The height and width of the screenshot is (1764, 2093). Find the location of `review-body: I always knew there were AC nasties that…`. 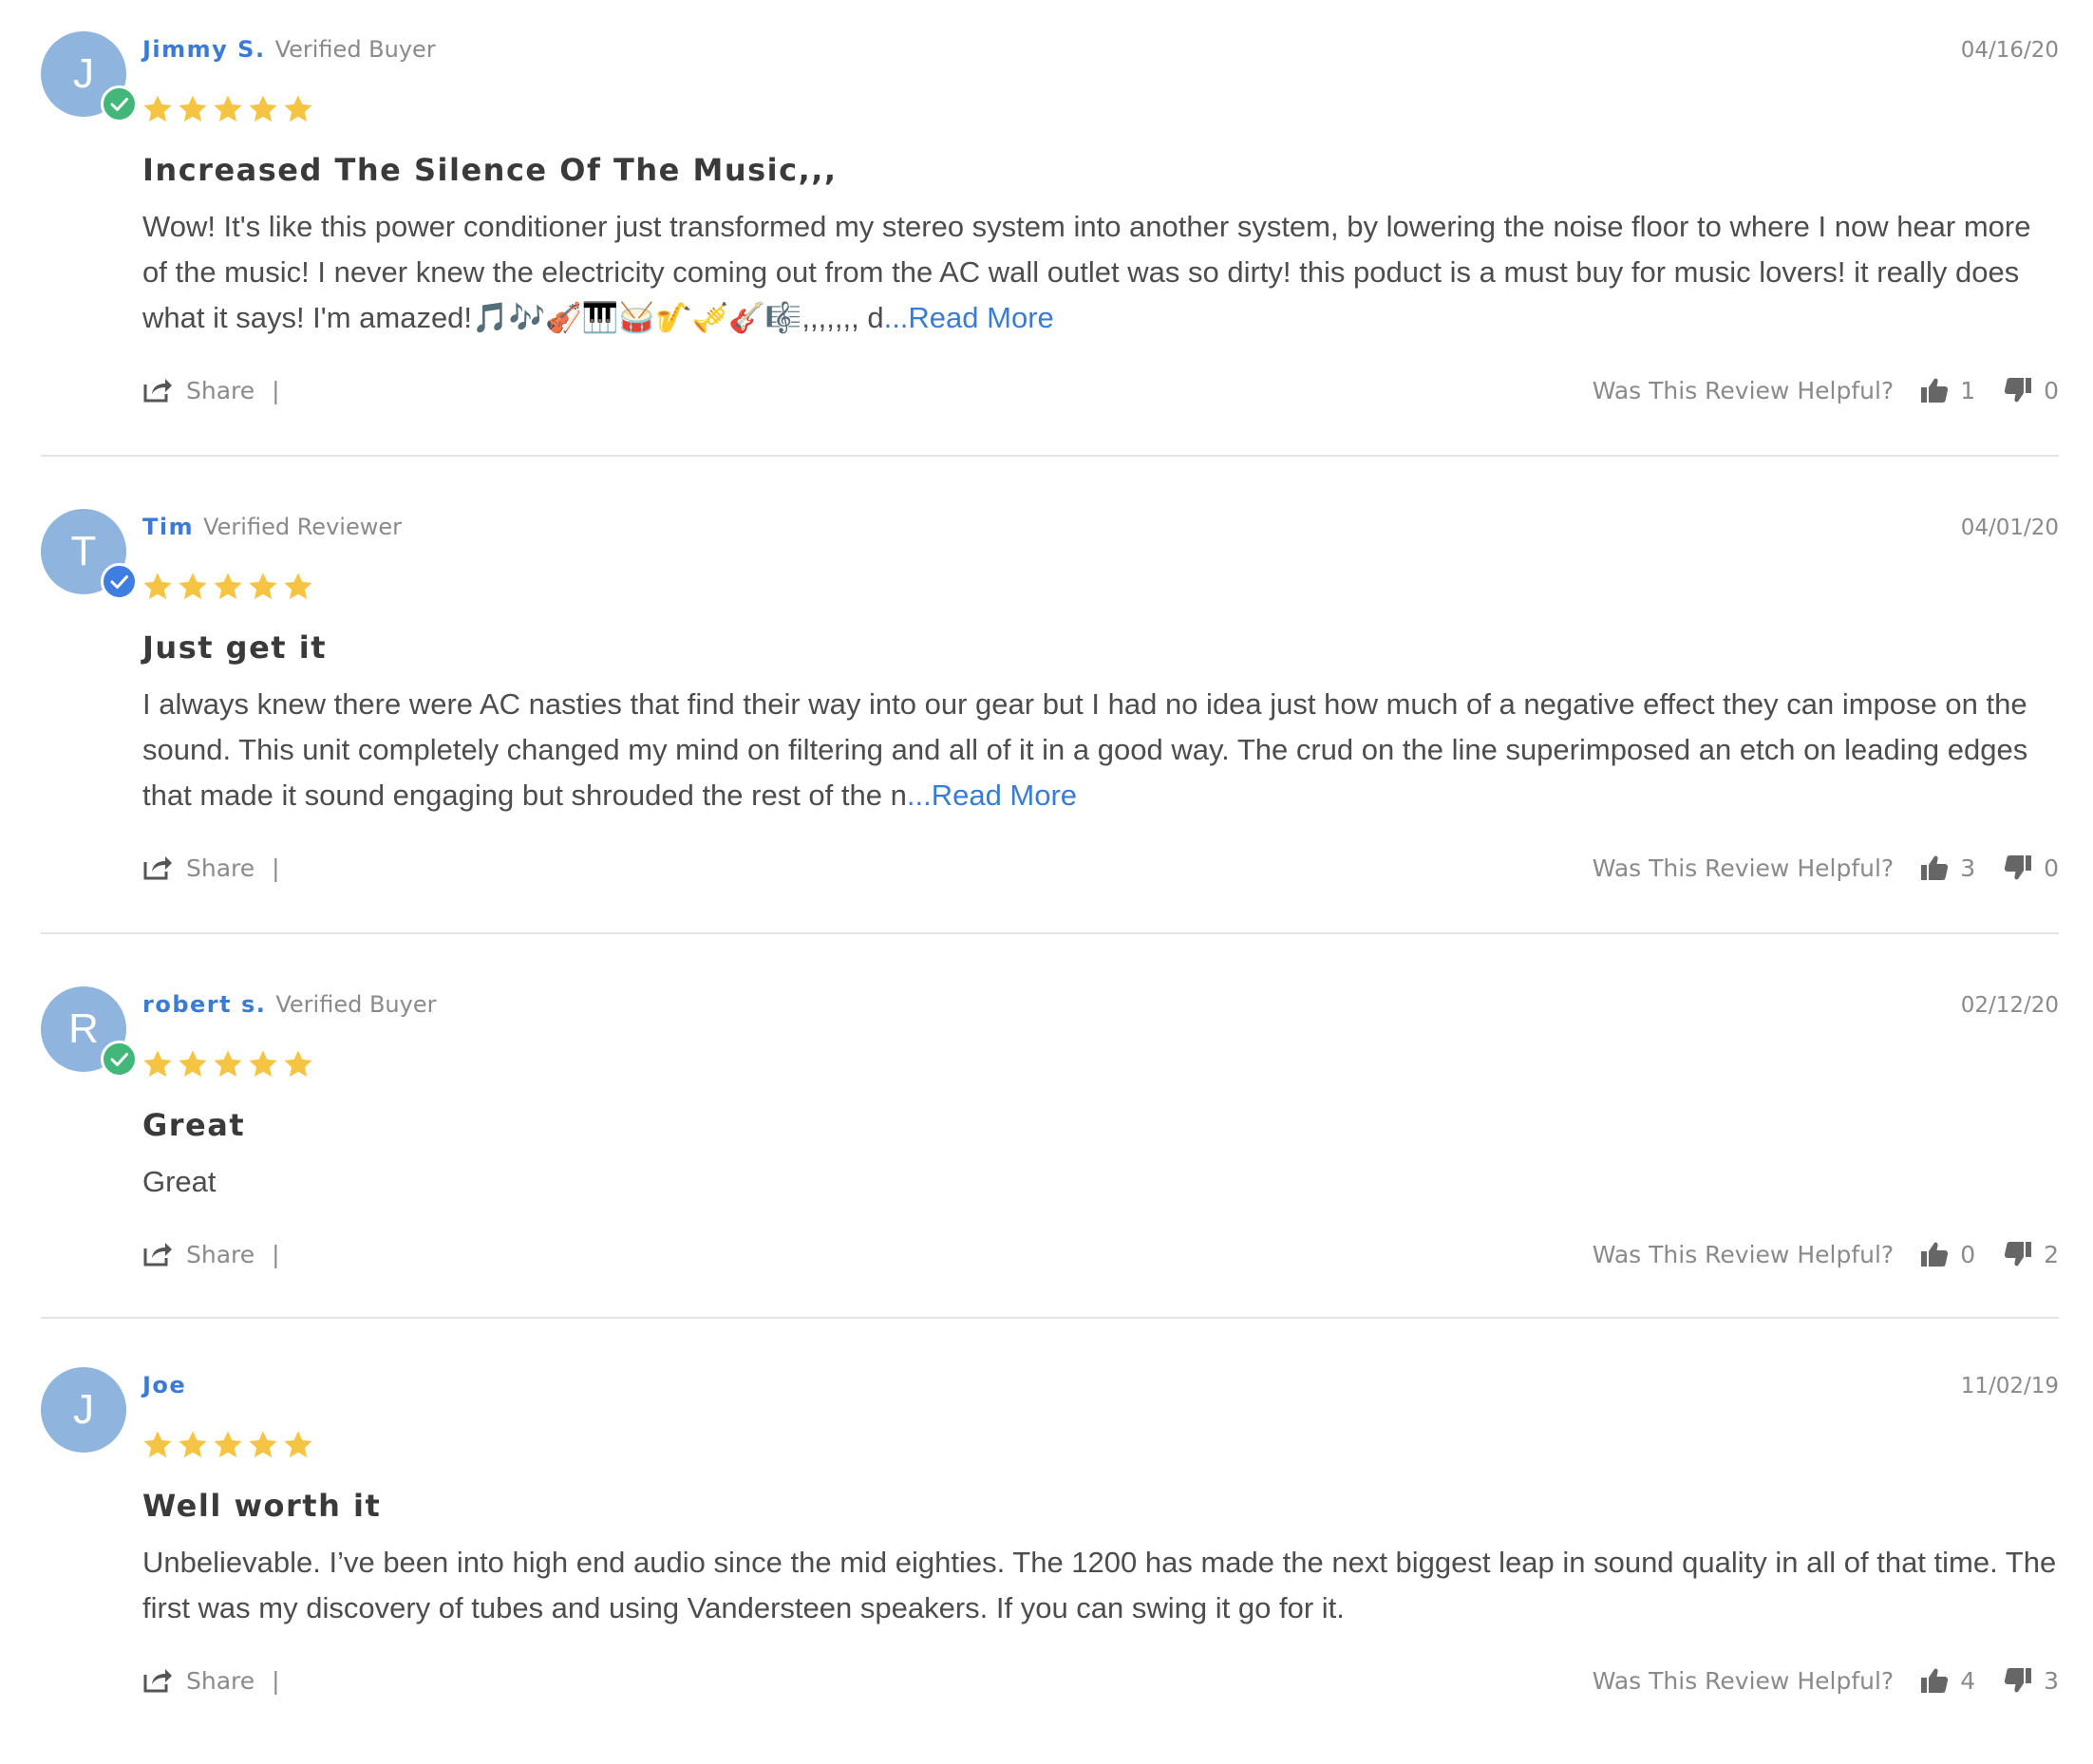

review-body: I always knew there were AC nasties that… is located at coordinates (1101, 750).